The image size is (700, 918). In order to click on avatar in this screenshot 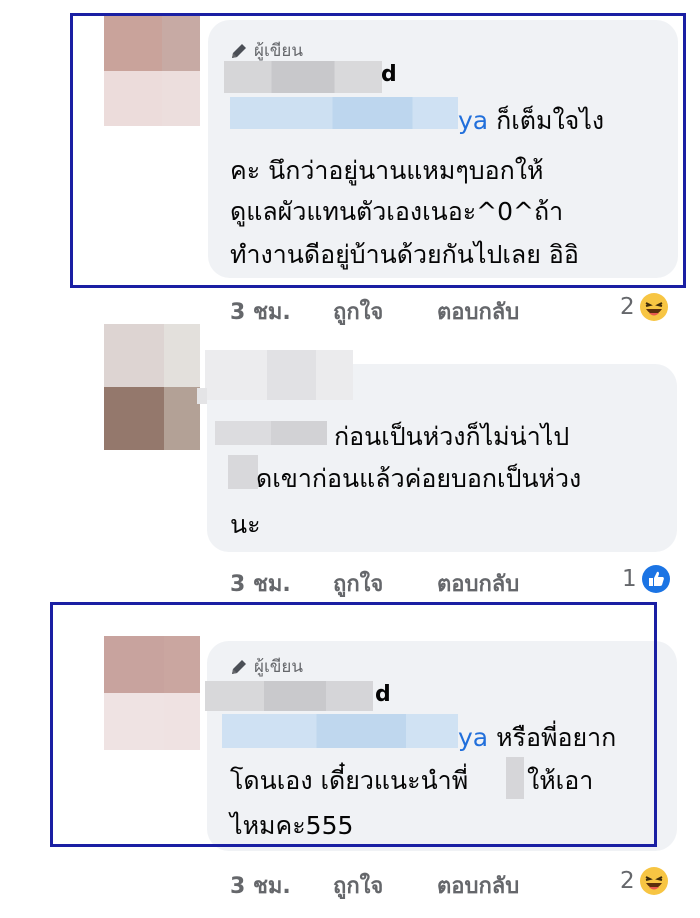, I will do `click(152, 387)`.